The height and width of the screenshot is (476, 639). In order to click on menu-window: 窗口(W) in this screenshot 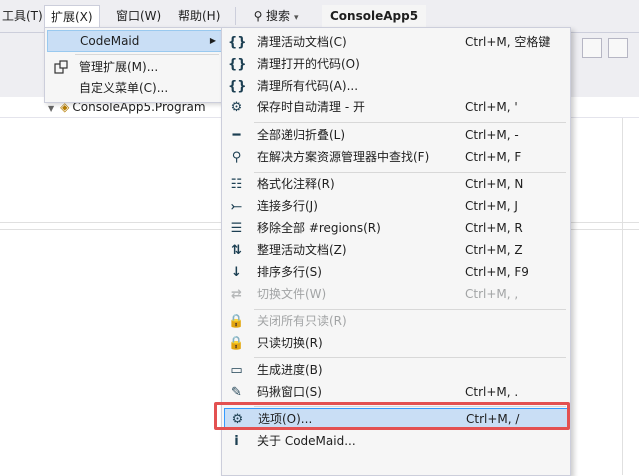, I will do `click(138, 16)`.